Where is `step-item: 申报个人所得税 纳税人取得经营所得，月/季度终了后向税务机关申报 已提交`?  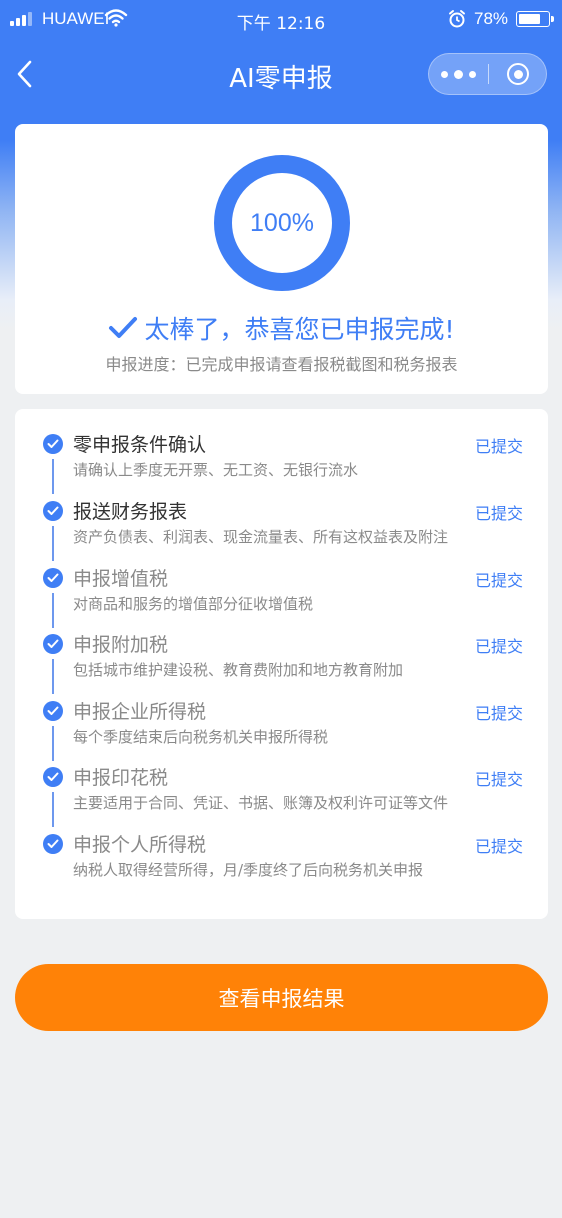
step-item: 申报个人所得税 纳税人取得经营所得，月/季度终了后向税务机关申报 已提交 is located at coordinates (281, 844).